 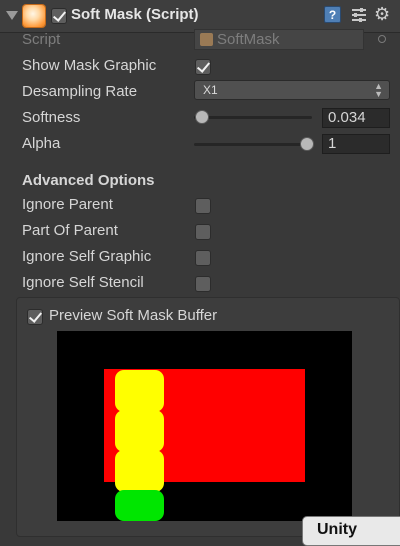 I want to click on ignore-self-stencil-label: Ignore Self Stencil, so click(x=83, y=282).